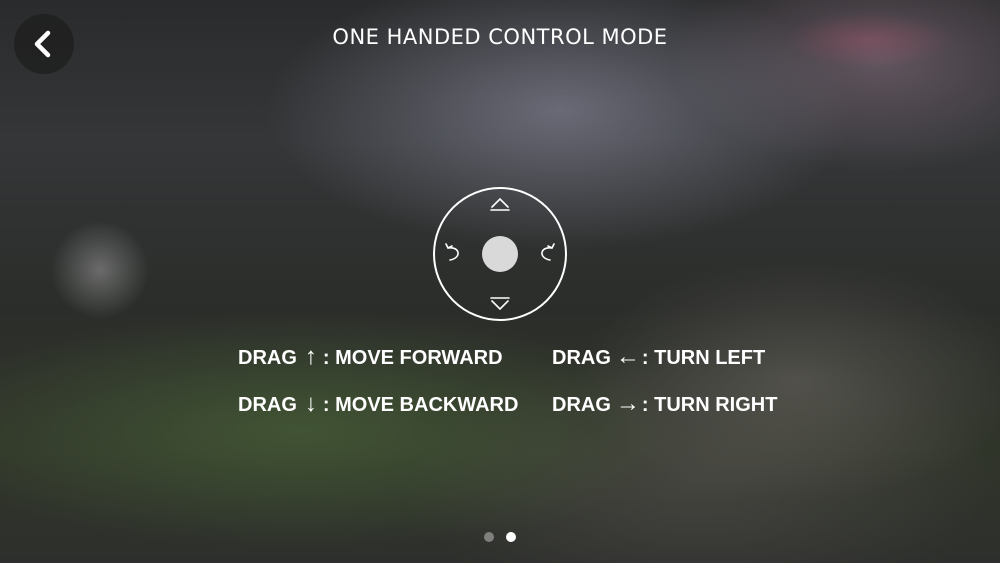  I want to click on instruction-turn-left: DRAG ← : TURN LEFT, so click(659, 357).